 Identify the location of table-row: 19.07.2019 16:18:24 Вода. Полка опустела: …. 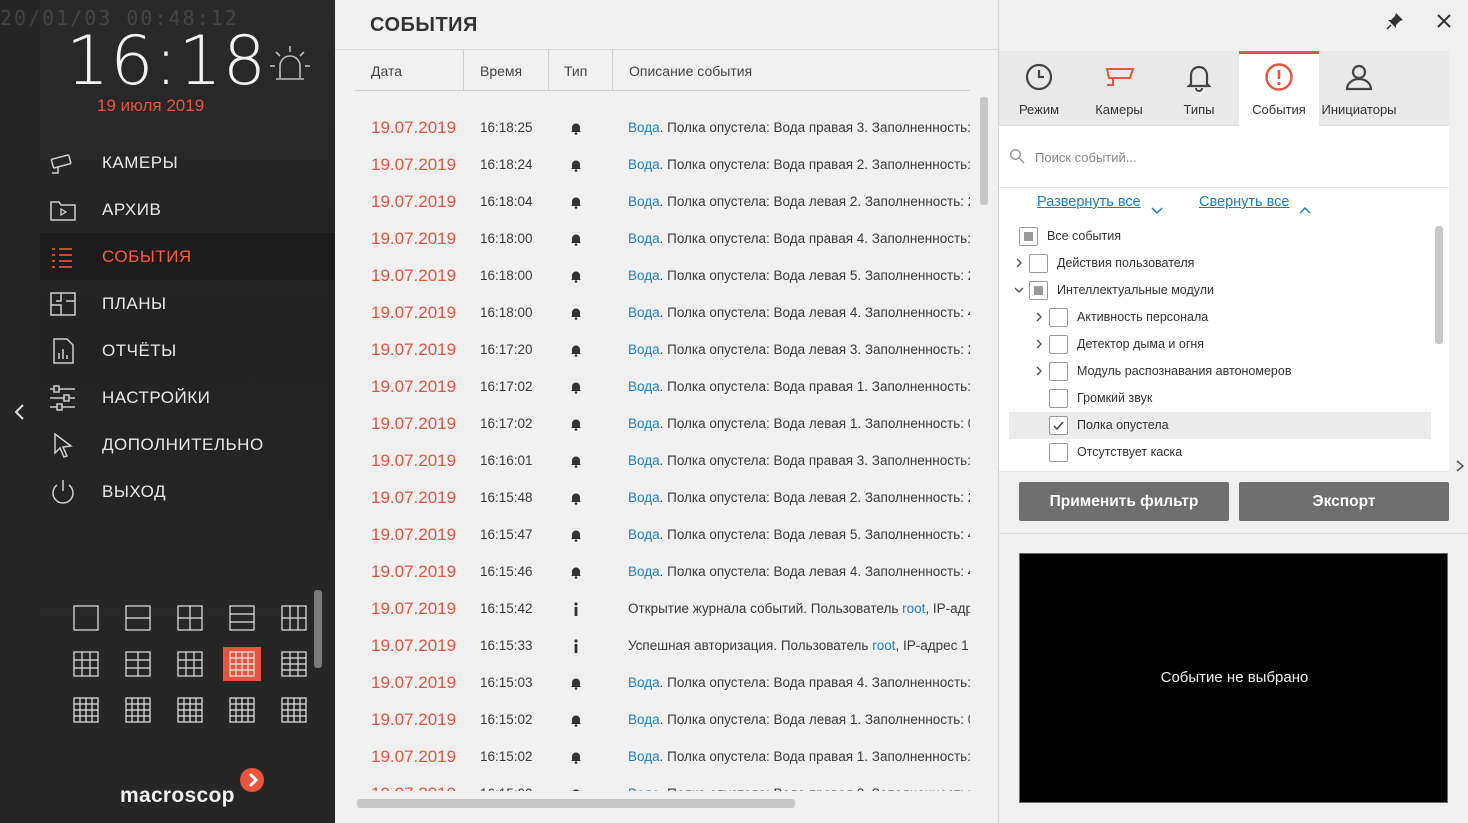
(662, 164).